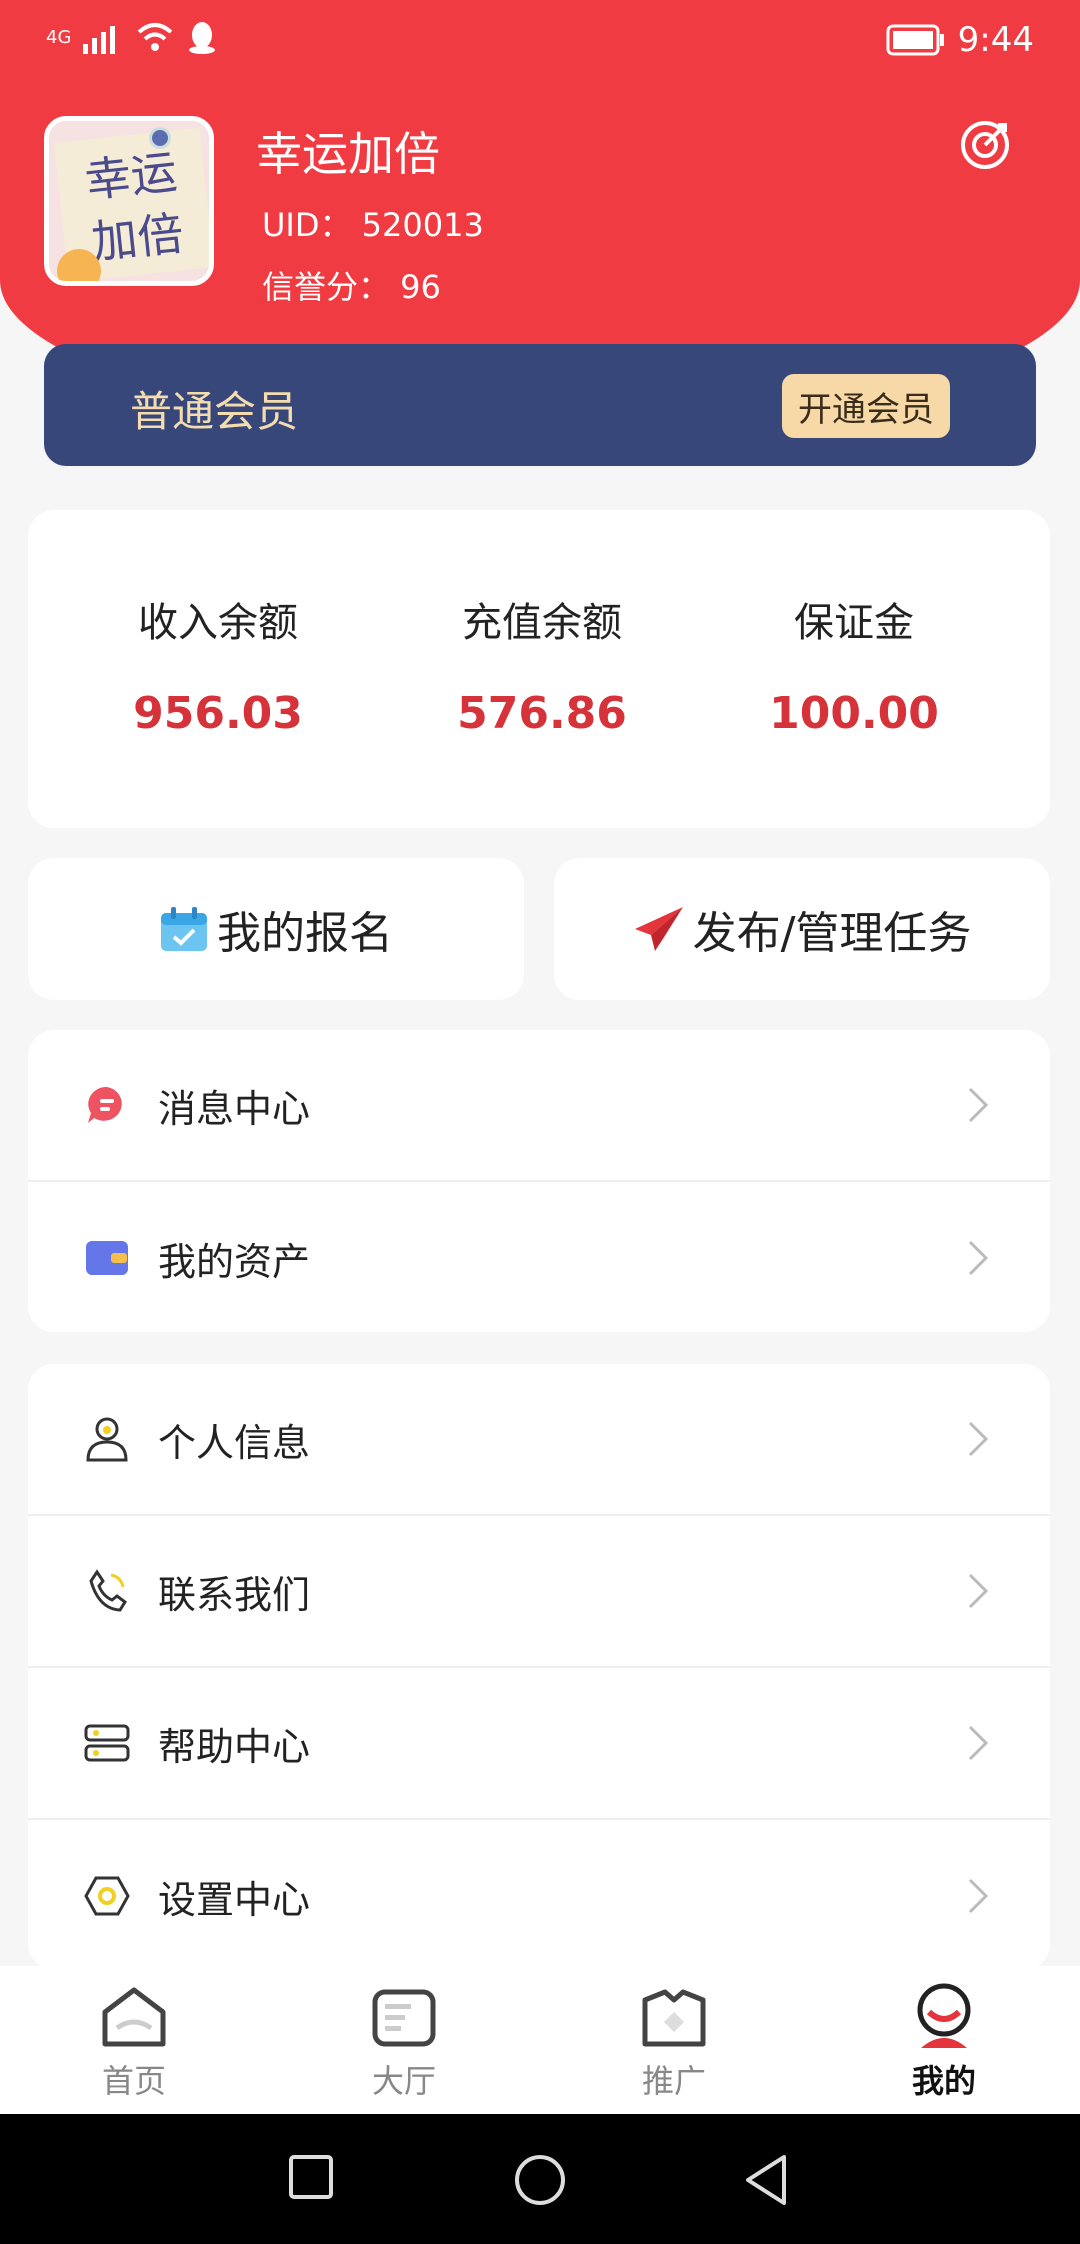 The height and width of the screenshot is (2244, 1080). I want to click on avatar-chick, so click(79, 265).